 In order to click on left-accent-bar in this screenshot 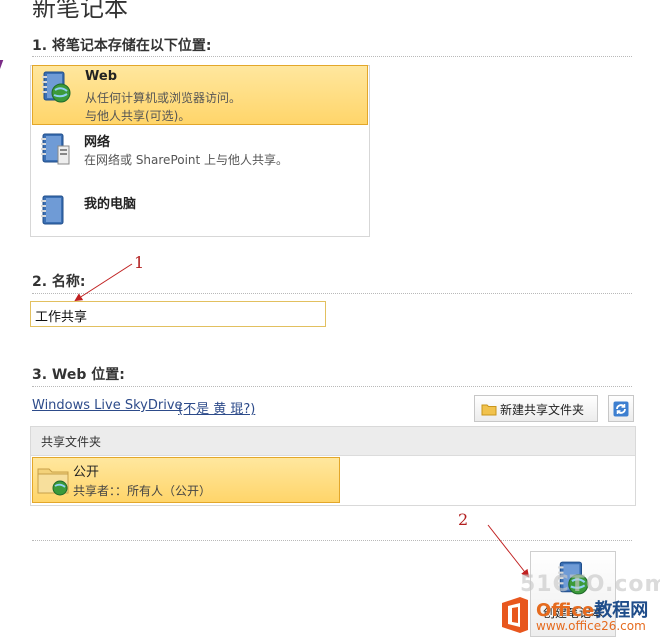, I will do `click(3, 80)`.